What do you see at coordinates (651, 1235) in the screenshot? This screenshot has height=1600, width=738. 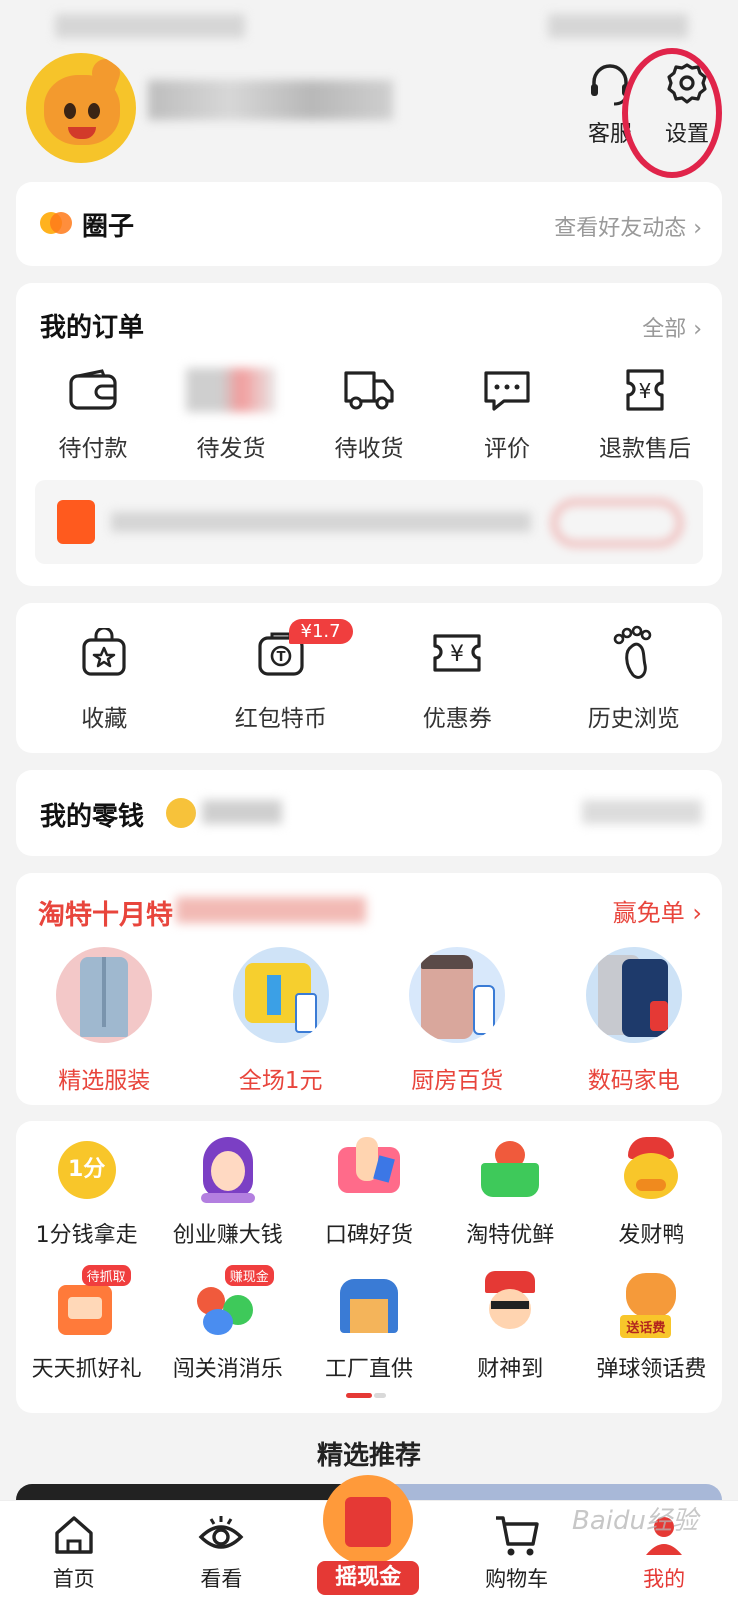 I see `activity-lucky-duck-label: 发财鸭` at bounding box center [651, 1235].